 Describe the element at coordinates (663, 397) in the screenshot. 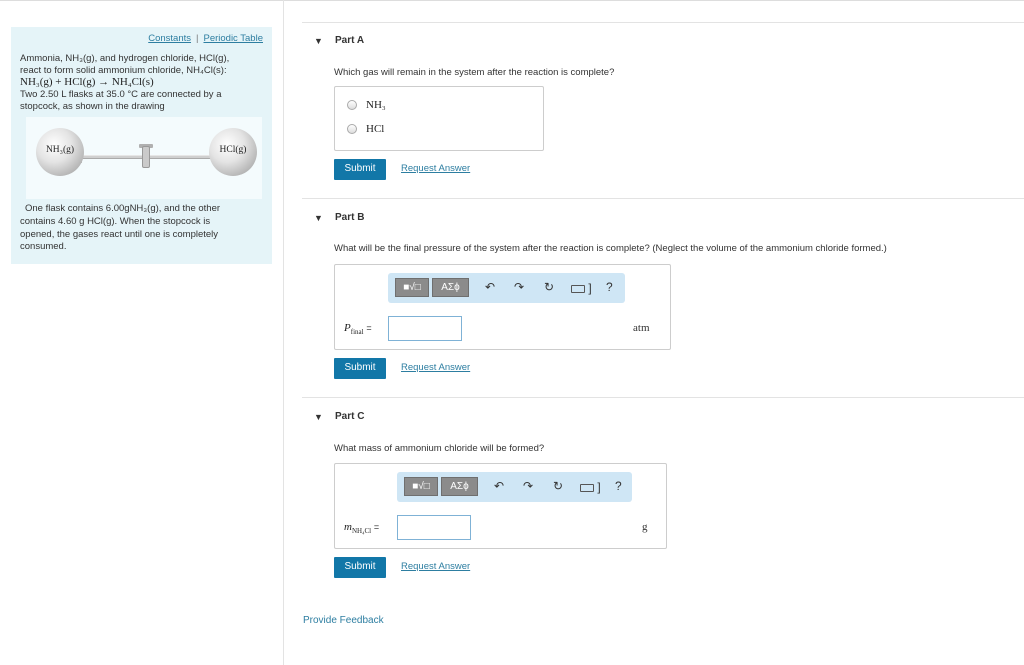

I see `part-c-divider` at that location.